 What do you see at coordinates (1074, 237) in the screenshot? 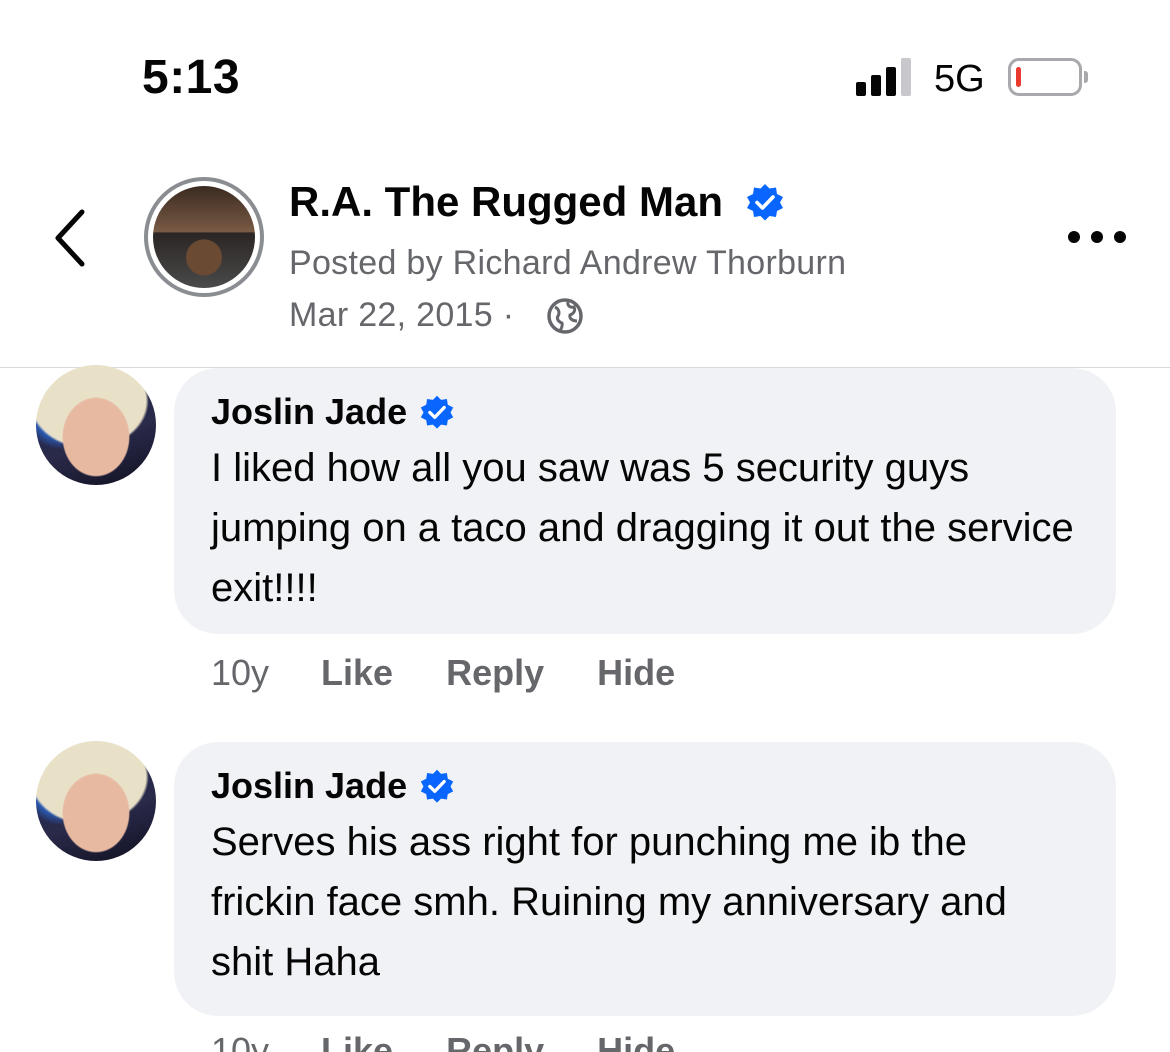
I see `more-options-icon` at bounding box center [1074, 237].